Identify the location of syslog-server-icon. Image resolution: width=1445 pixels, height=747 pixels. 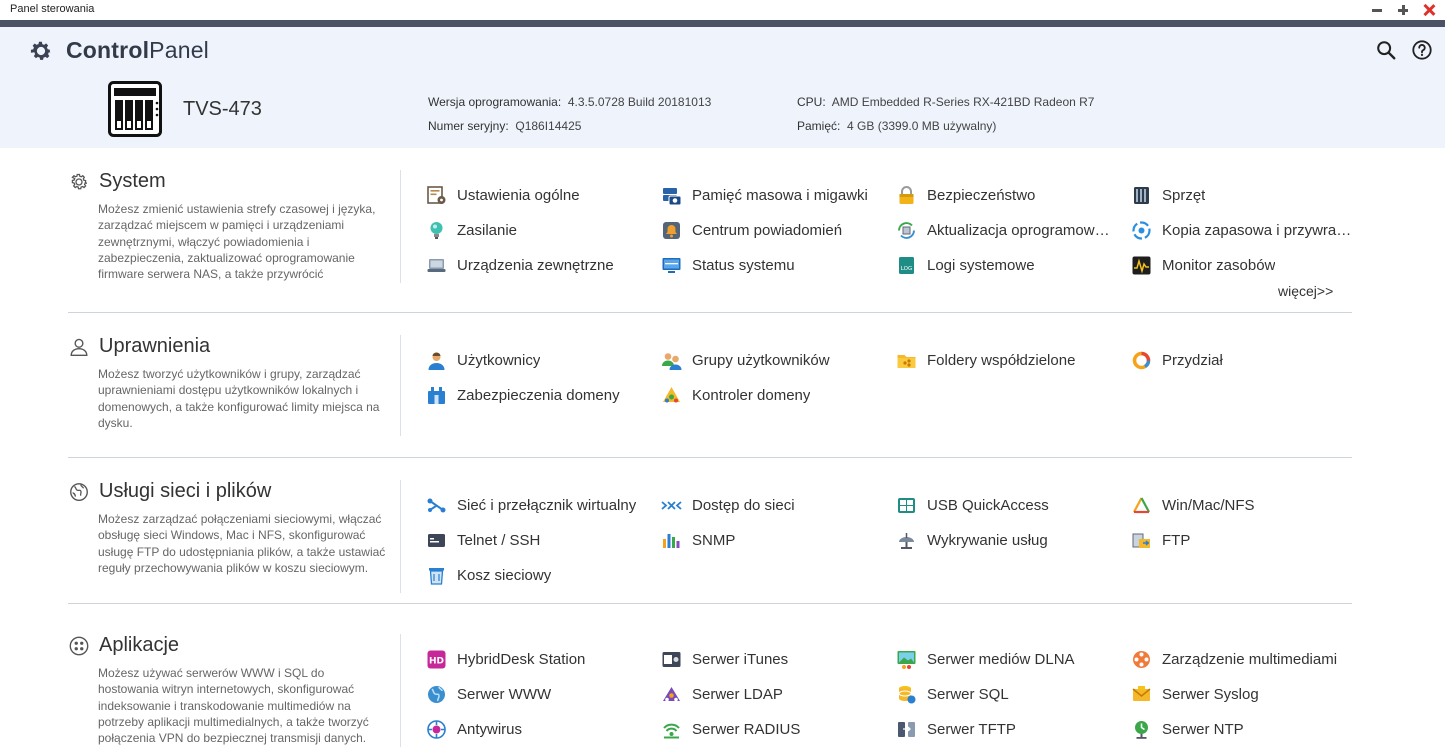
(1141, 693).